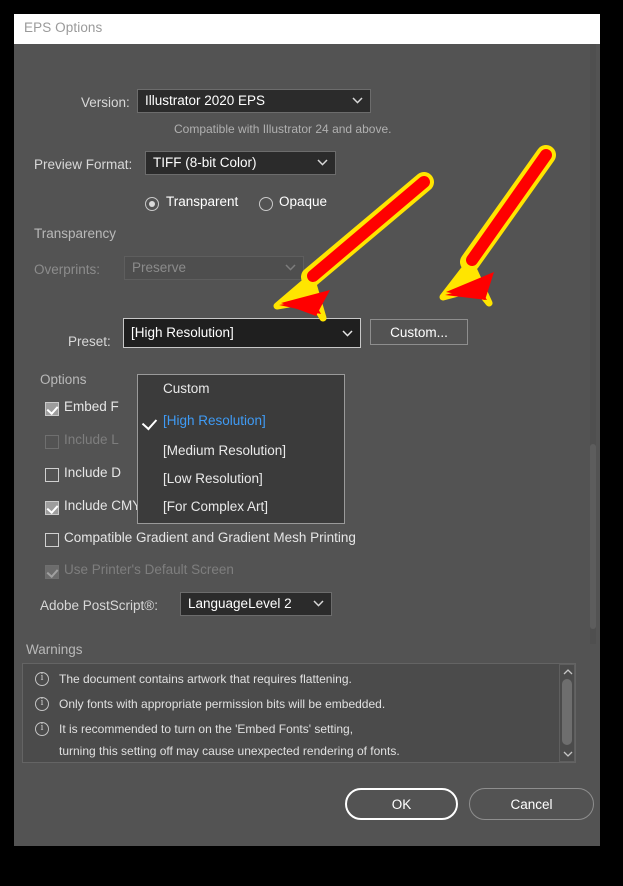  I want to click on warnings-scrollbar-thumb, so click(567, 712).